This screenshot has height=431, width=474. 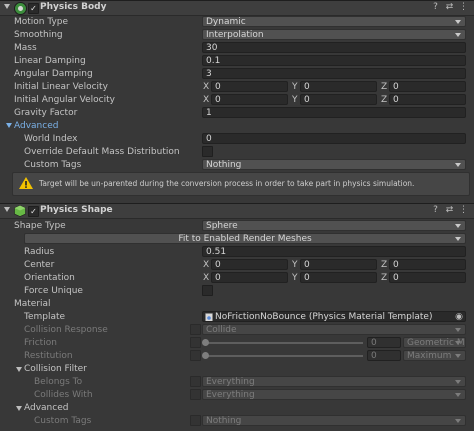 I want to click on friction-override-checkbox, so click(x=195, y=342).